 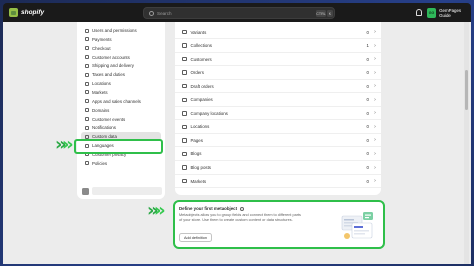 I want to click on metafield-row-label: Markets, so click(x=198, y=181).